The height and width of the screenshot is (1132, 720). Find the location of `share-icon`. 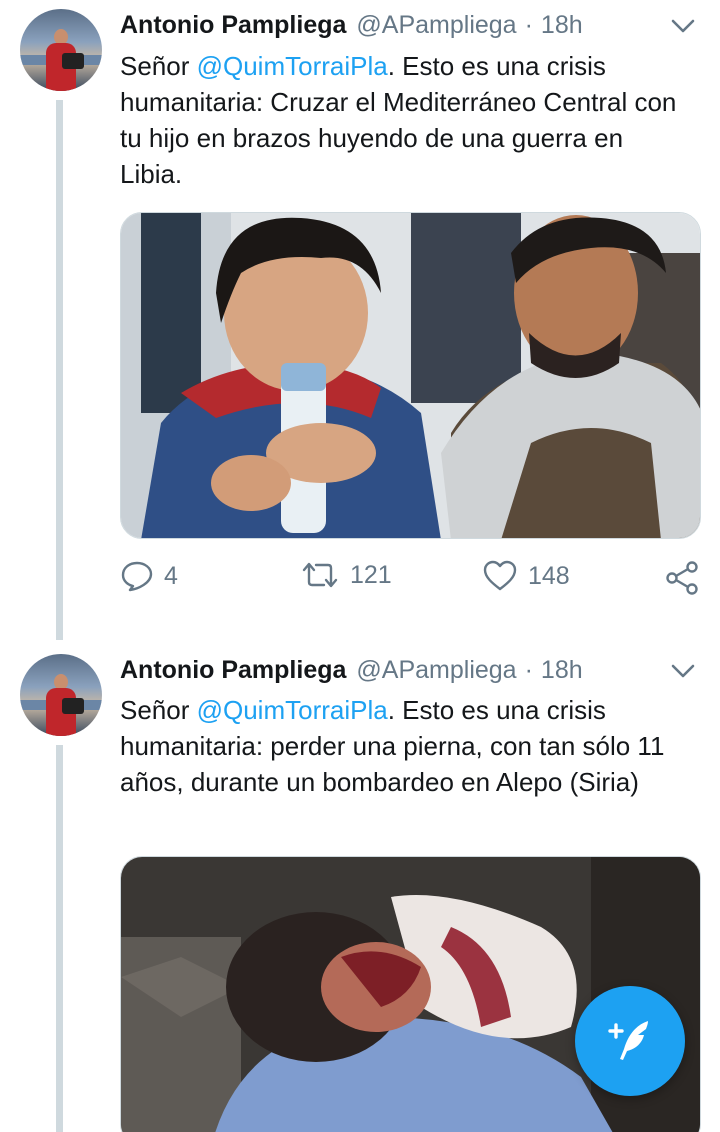

share-icon is located at coordinates (682, 578).